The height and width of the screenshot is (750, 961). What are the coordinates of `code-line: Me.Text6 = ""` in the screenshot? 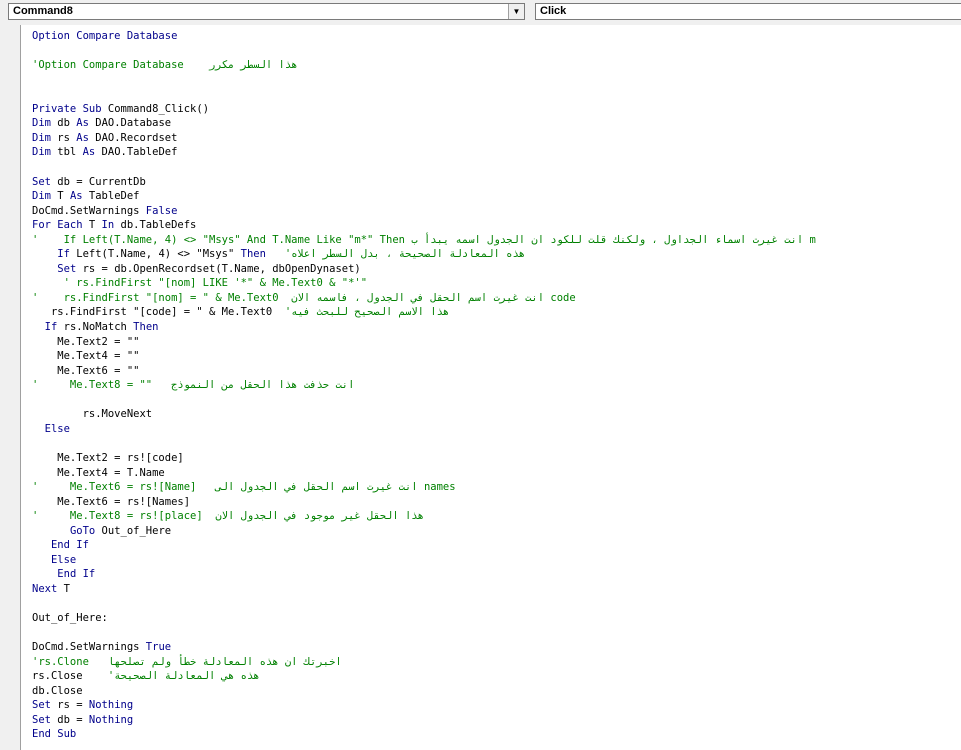 It's located at (85, 371).